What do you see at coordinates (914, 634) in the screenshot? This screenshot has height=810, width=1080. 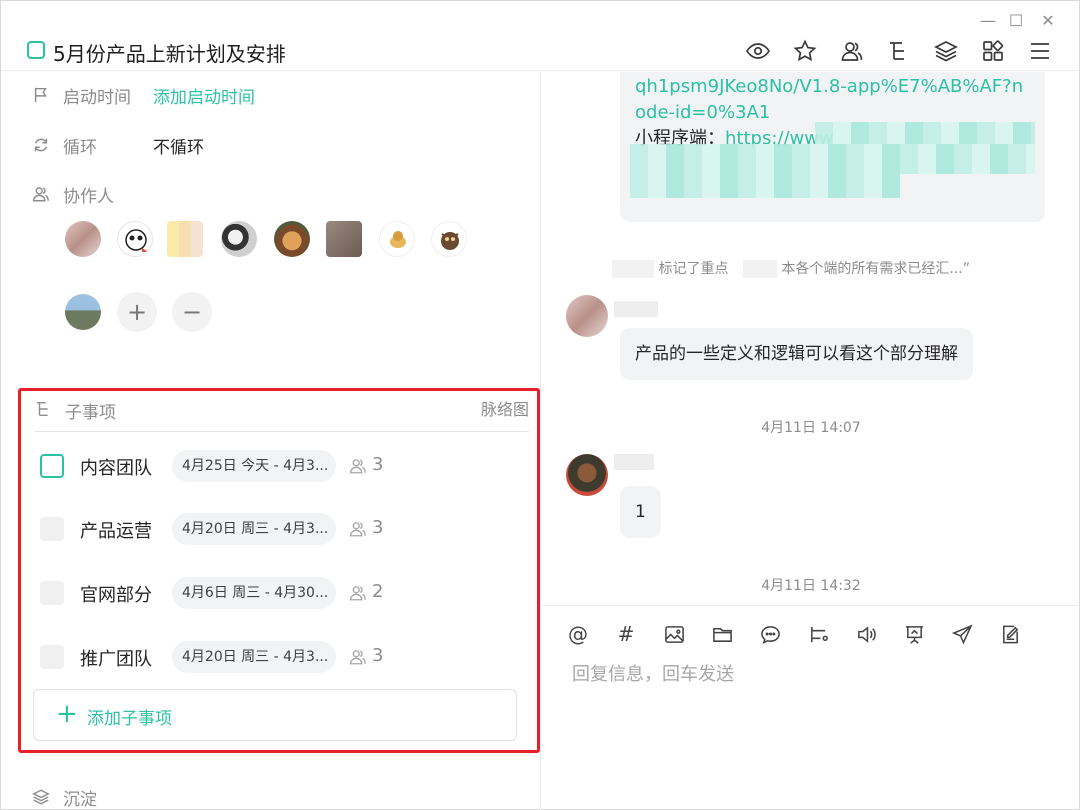 I see `presentation-icon` at bounding box center [914, 634].